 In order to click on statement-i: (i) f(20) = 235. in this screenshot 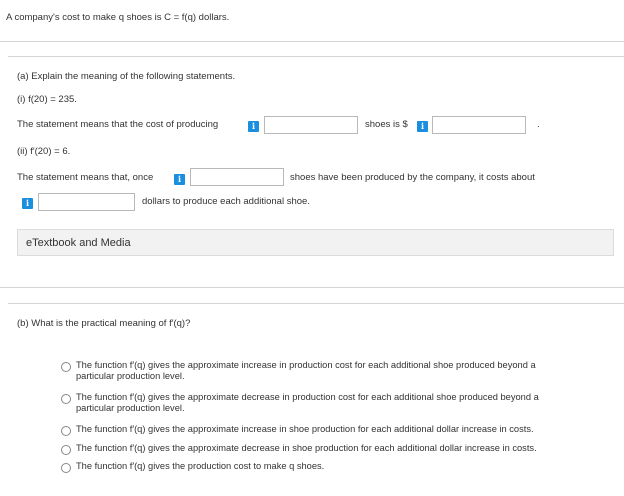, I will do `click(47, 99)`.